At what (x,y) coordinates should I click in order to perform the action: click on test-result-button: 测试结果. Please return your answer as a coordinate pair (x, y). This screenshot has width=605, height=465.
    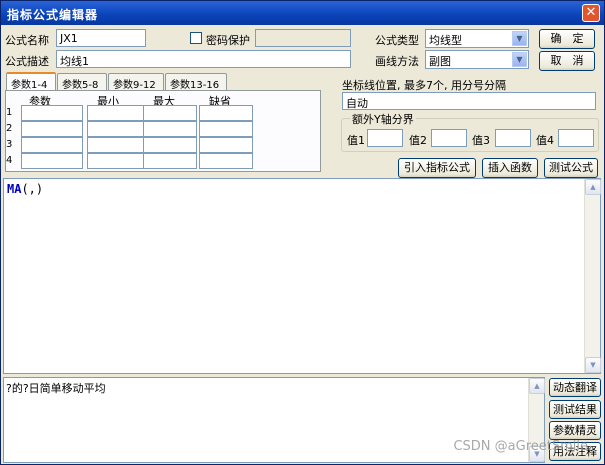
    Looking at the image, I should click on (575, 409).